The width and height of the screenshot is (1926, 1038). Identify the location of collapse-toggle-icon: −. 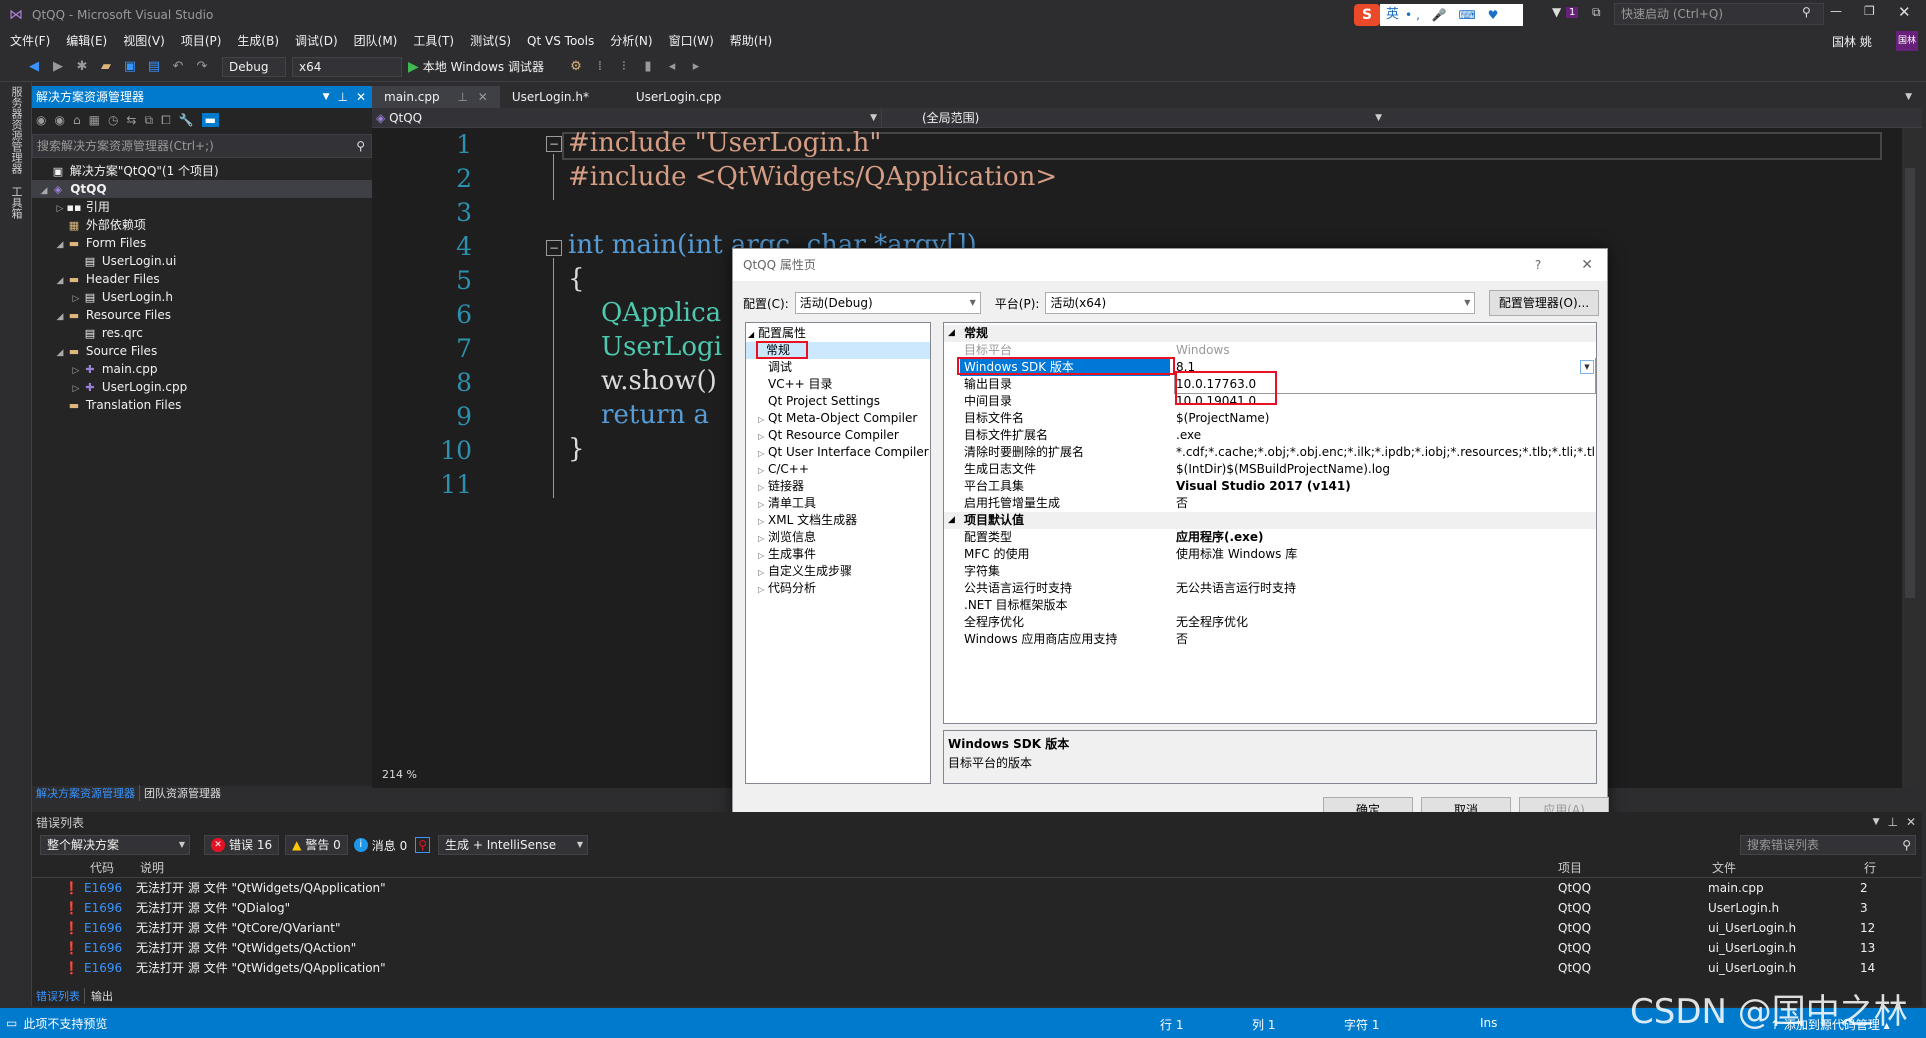
(554, 248).